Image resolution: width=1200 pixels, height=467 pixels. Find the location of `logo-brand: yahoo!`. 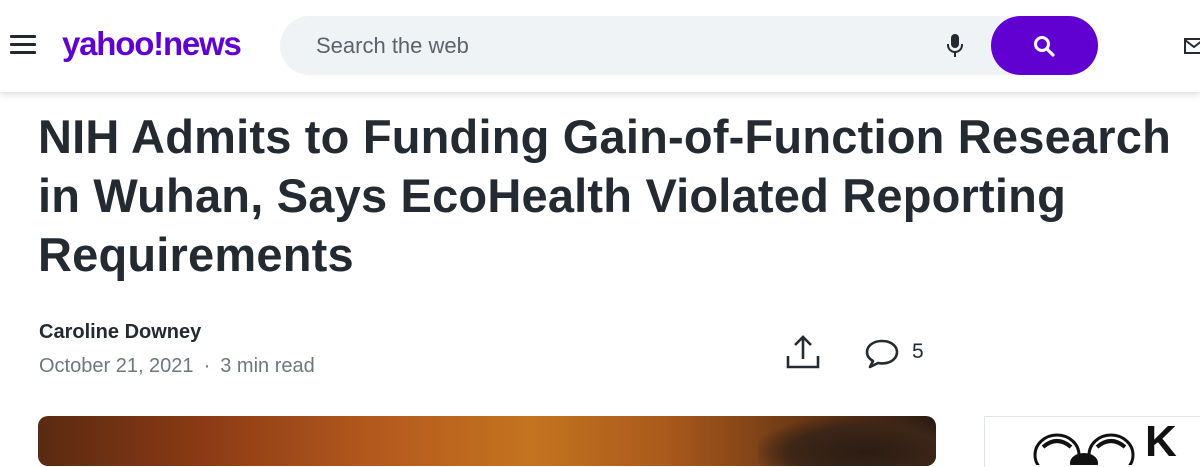

logo-brand: yahoo! is located at coordinates (113, 43).